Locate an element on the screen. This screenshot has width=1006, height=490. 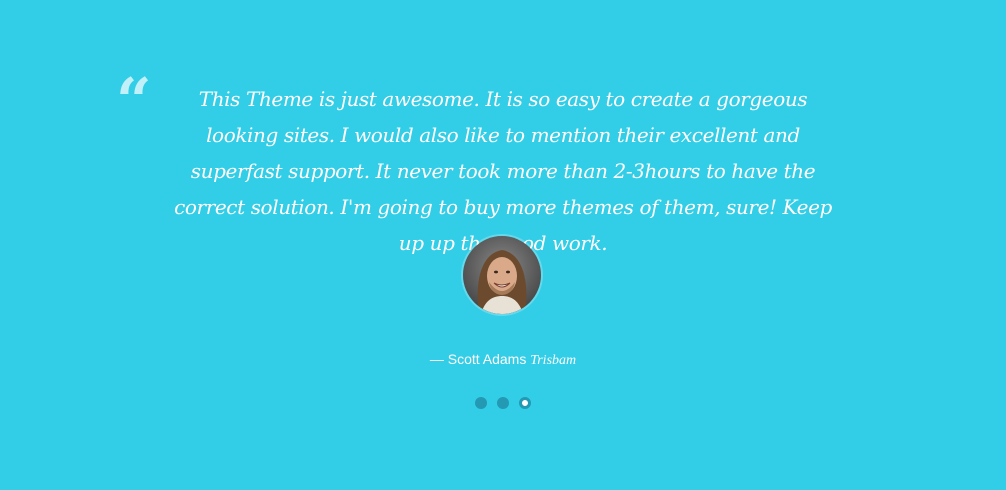
quote-mark-icon: “ is located at coordinates (134, 100).